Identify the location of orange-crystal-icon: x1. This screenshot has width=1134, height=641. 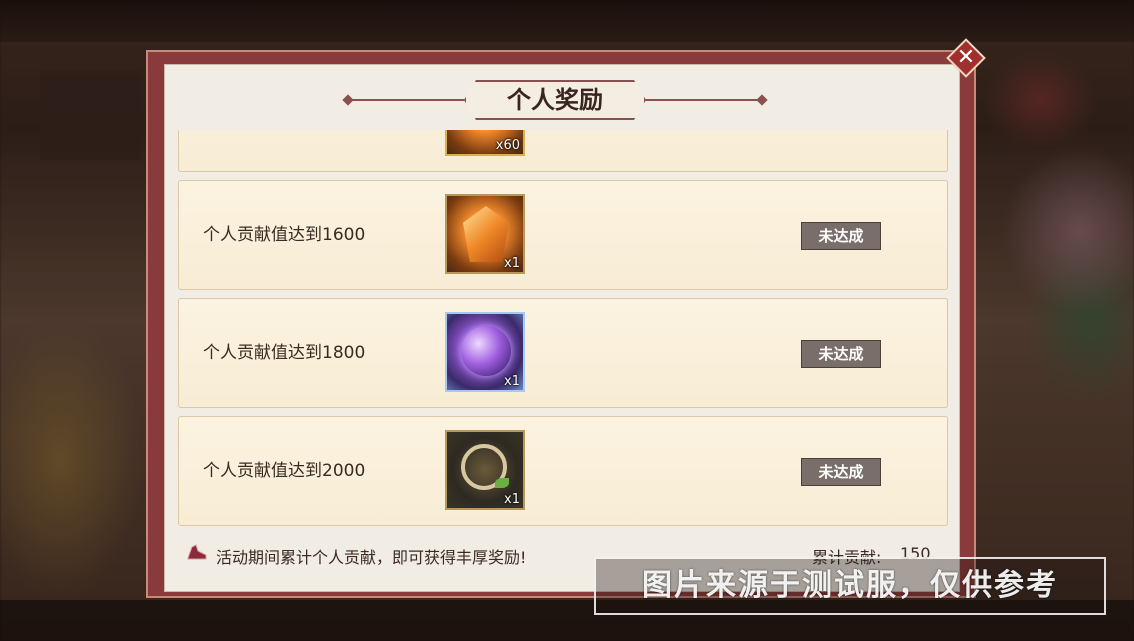
(485, 234).